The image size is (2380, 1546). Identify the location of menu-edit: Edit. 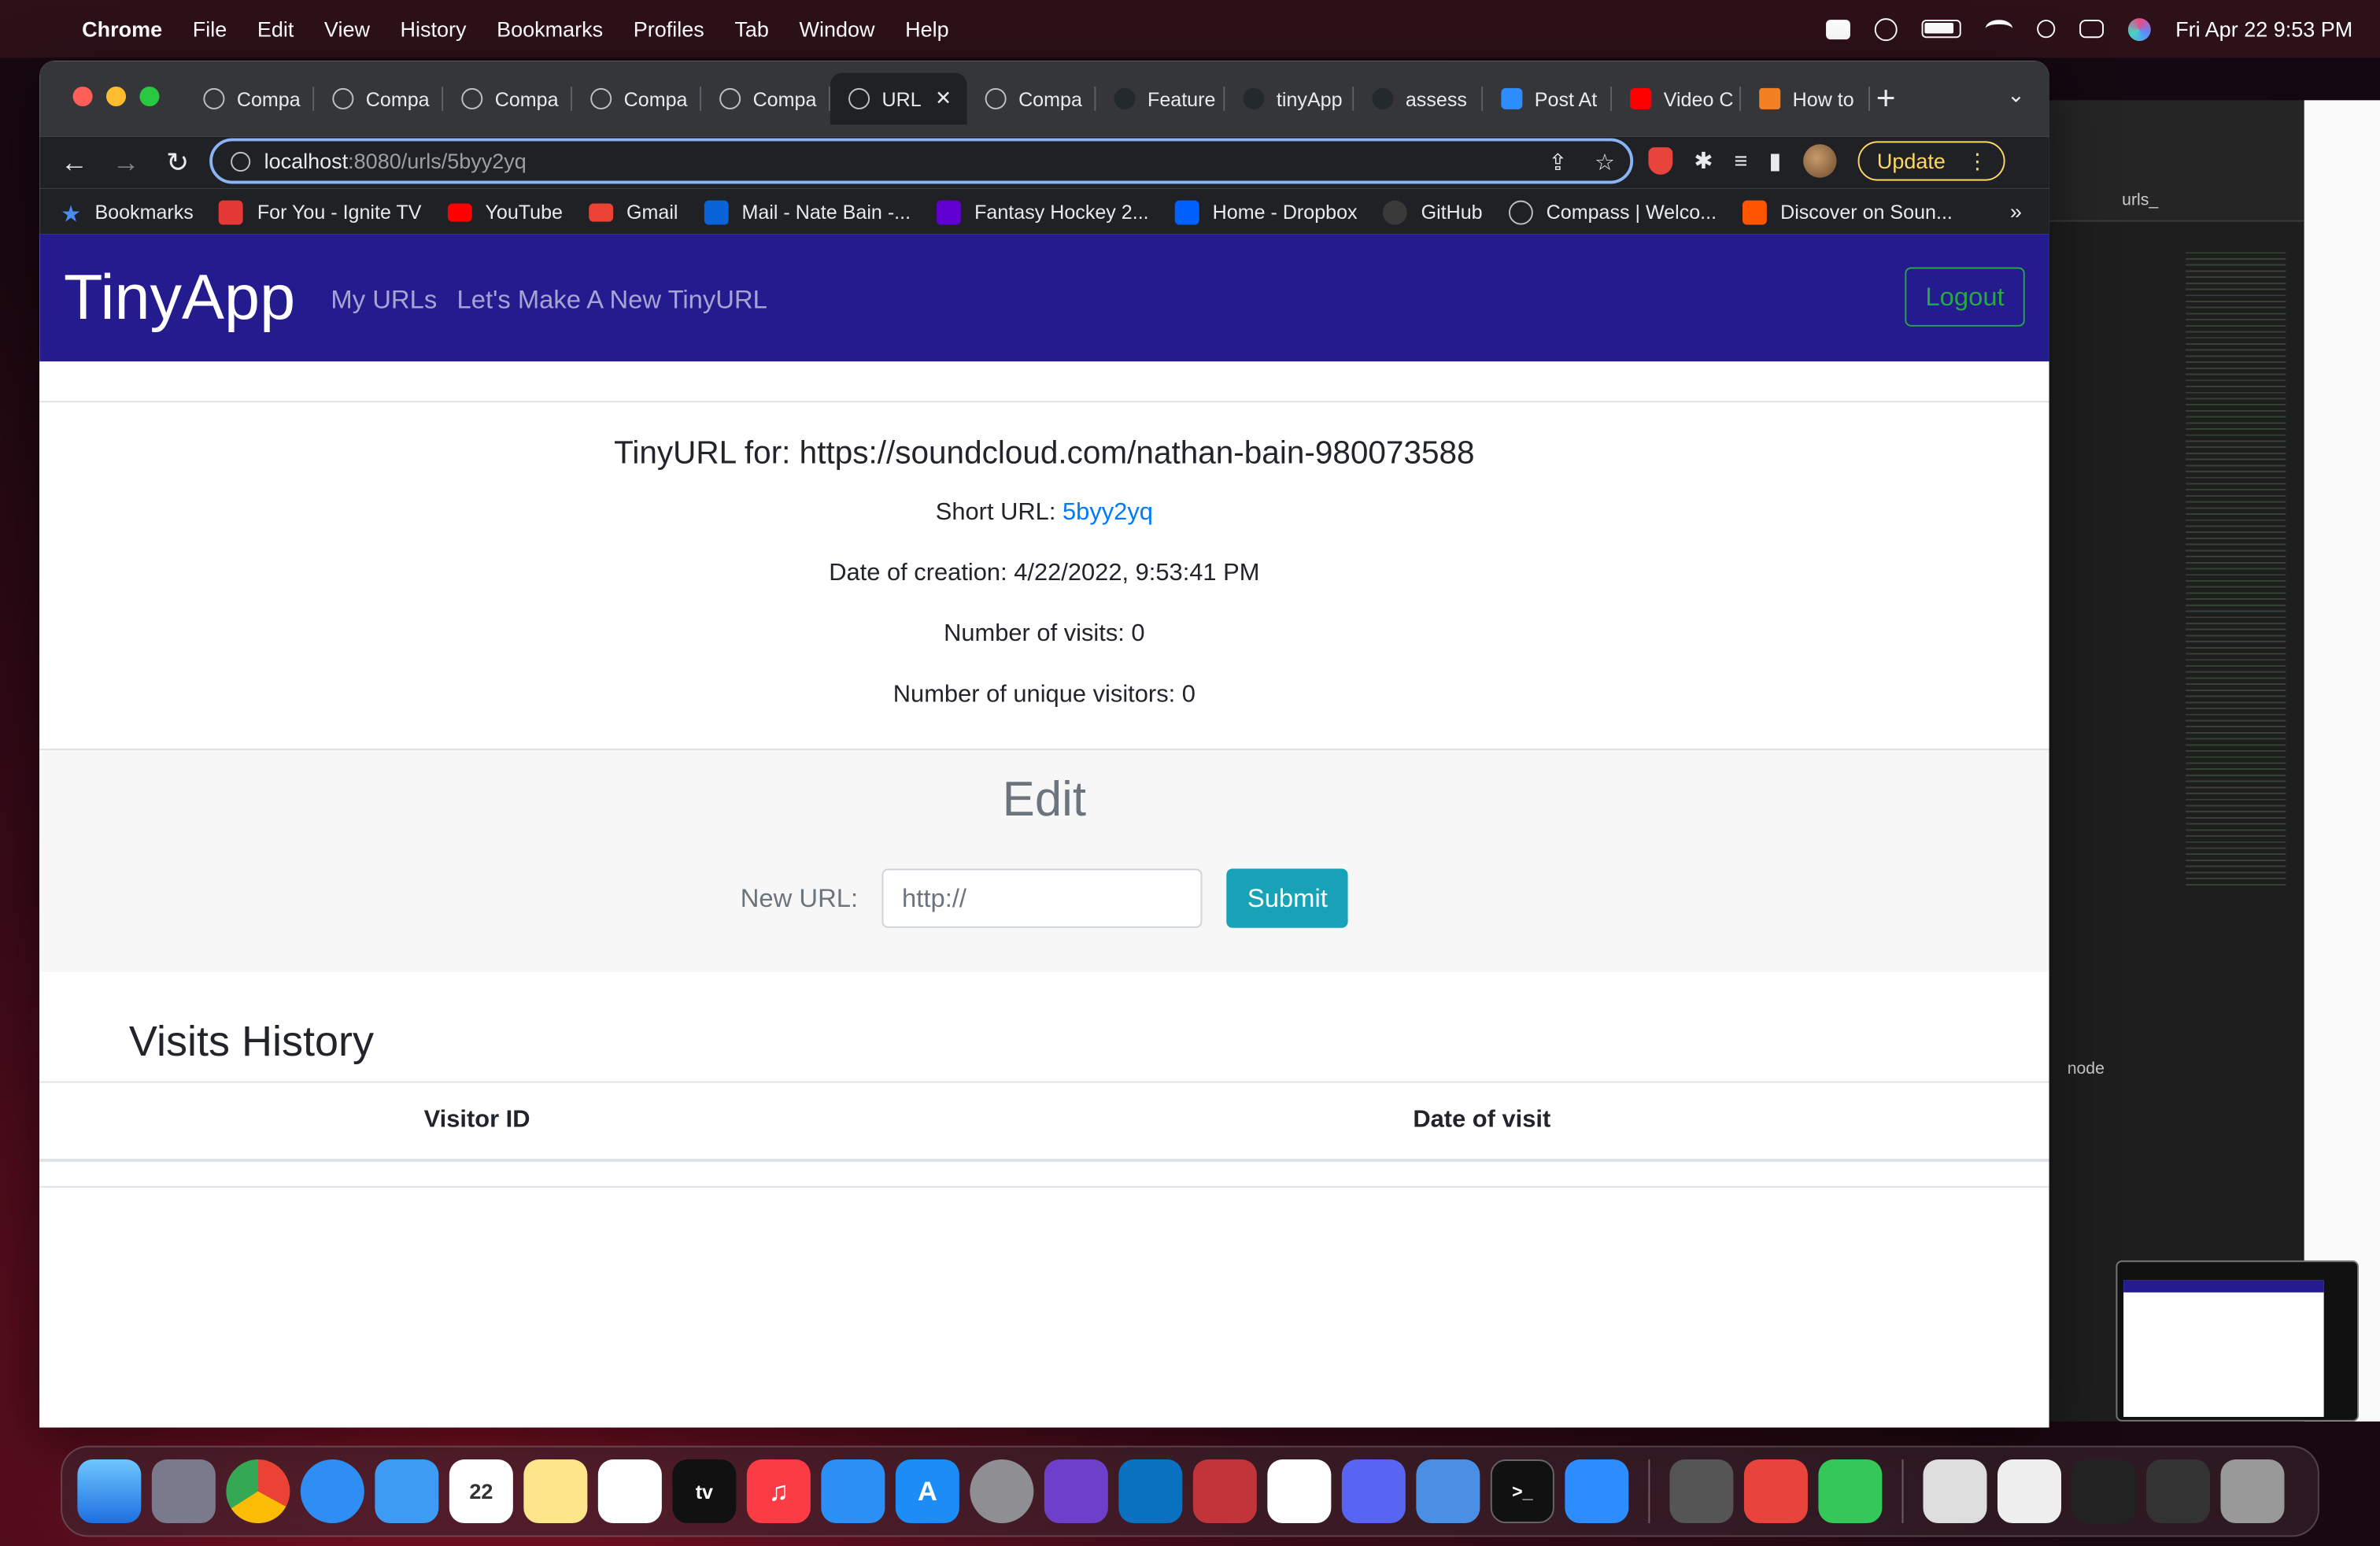
(275, 29).